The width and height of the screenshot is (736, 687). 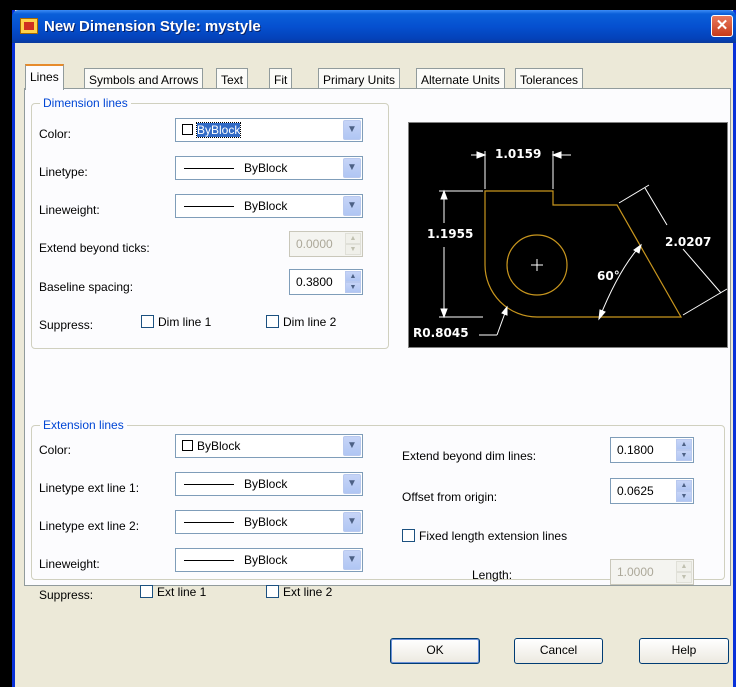 What do you see at coordinates (185, 322) in the screenshot?
I see `dim-line-1-label: Dim line 1` at bounding box center [185, 322].